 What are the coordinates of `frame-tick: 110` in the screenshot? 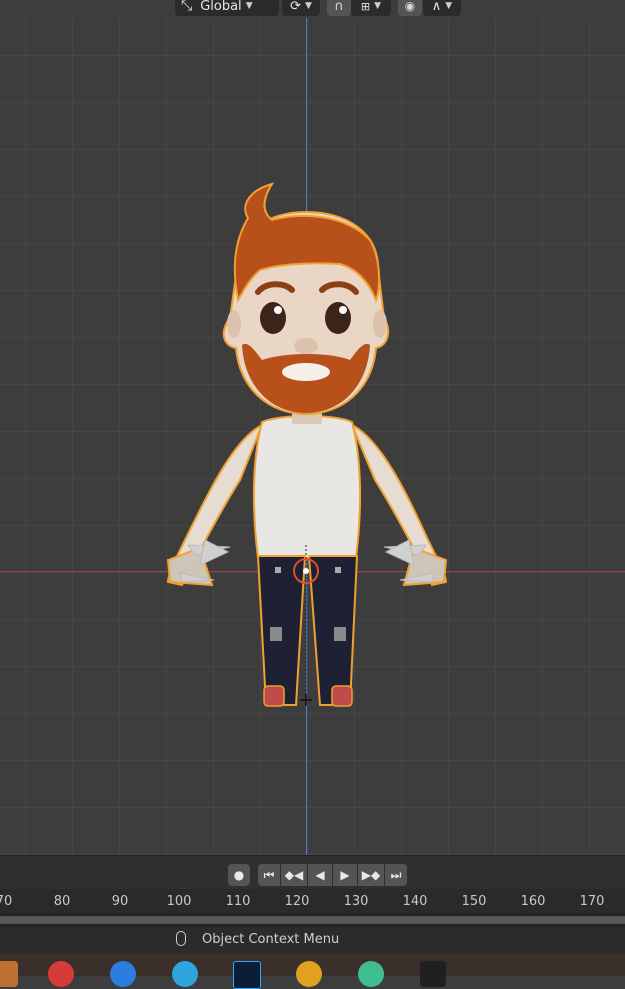 It's located at (238, 901).